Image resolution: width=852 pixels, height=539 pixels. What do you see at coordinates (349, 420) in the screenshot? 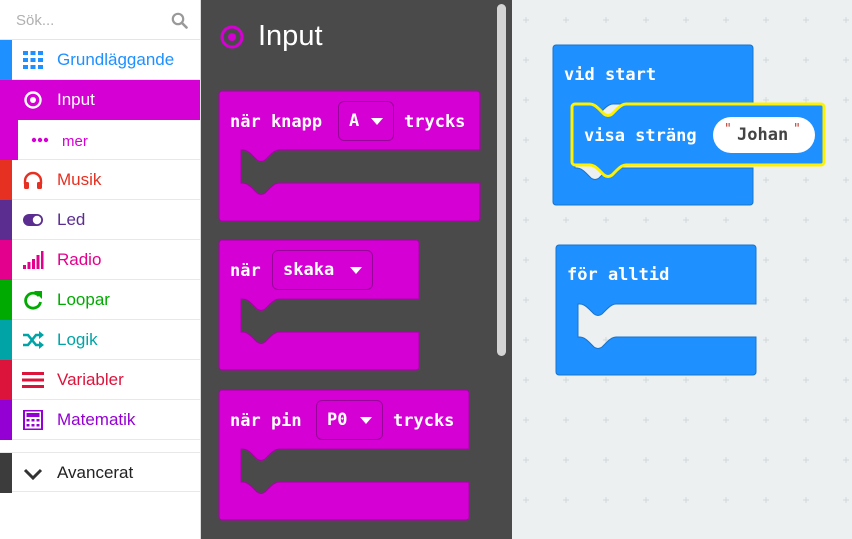
I see `pin-dropdown: P0` at bounding box center [349, 420].